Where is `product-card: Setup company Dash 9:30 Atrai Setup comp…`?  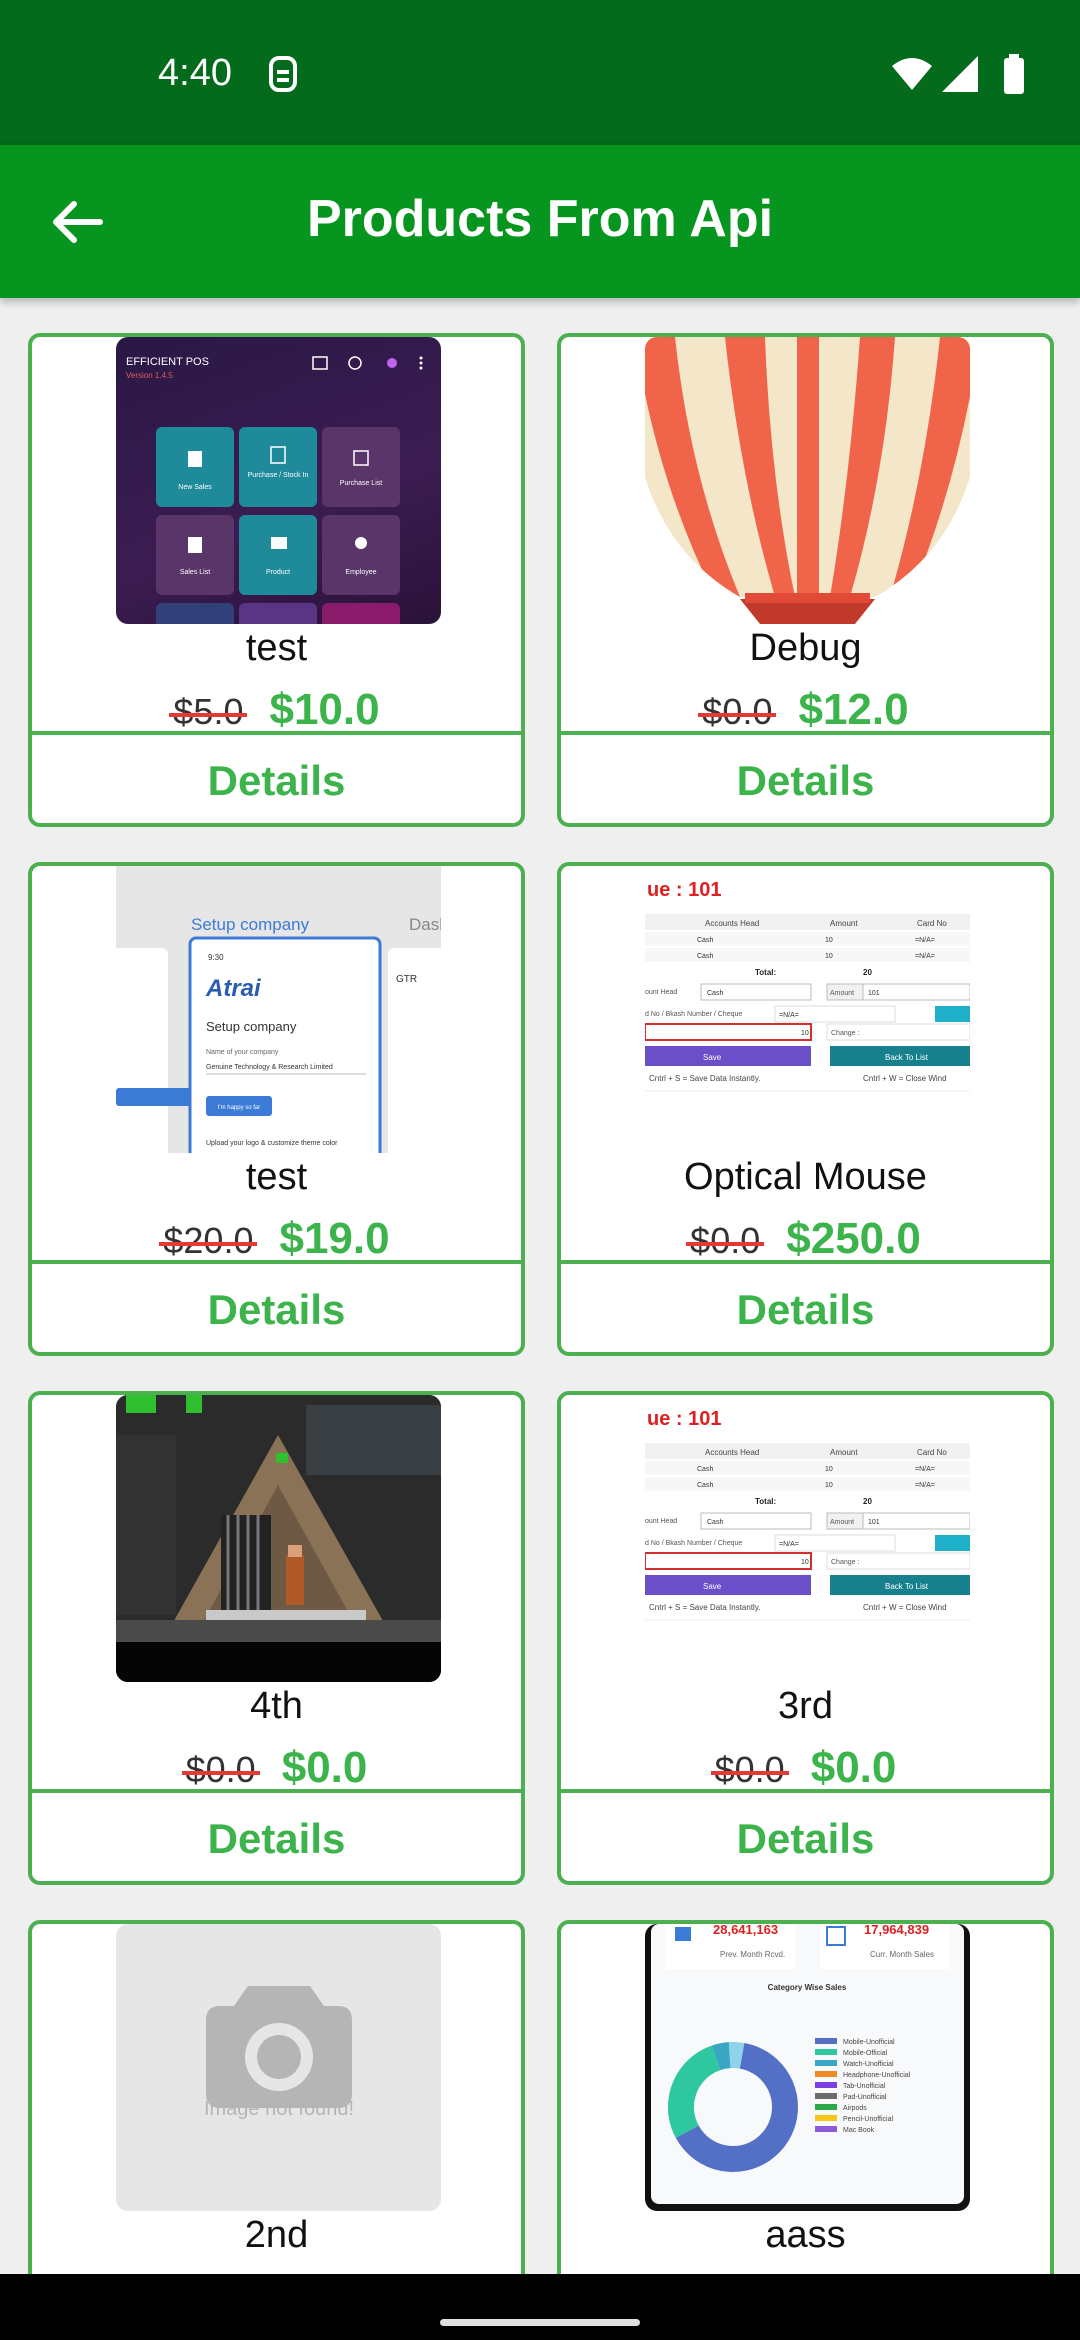 product-card: Setup company Dash 9:30 Atrai Setup comp… is located at coordinates (276, 1109).